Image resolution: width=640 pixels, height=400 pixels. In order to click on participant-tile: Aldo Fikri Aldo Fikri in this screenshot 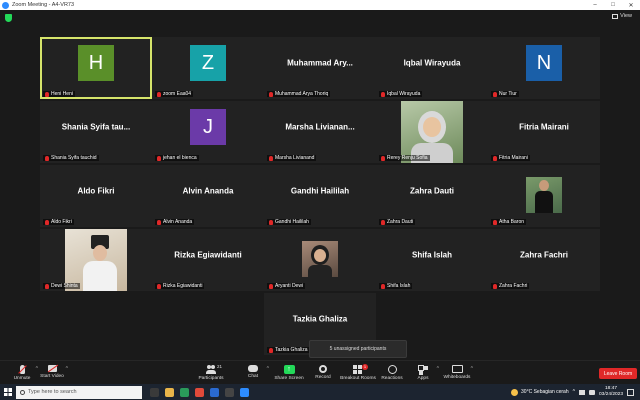, I will do `click(96, 196)`.